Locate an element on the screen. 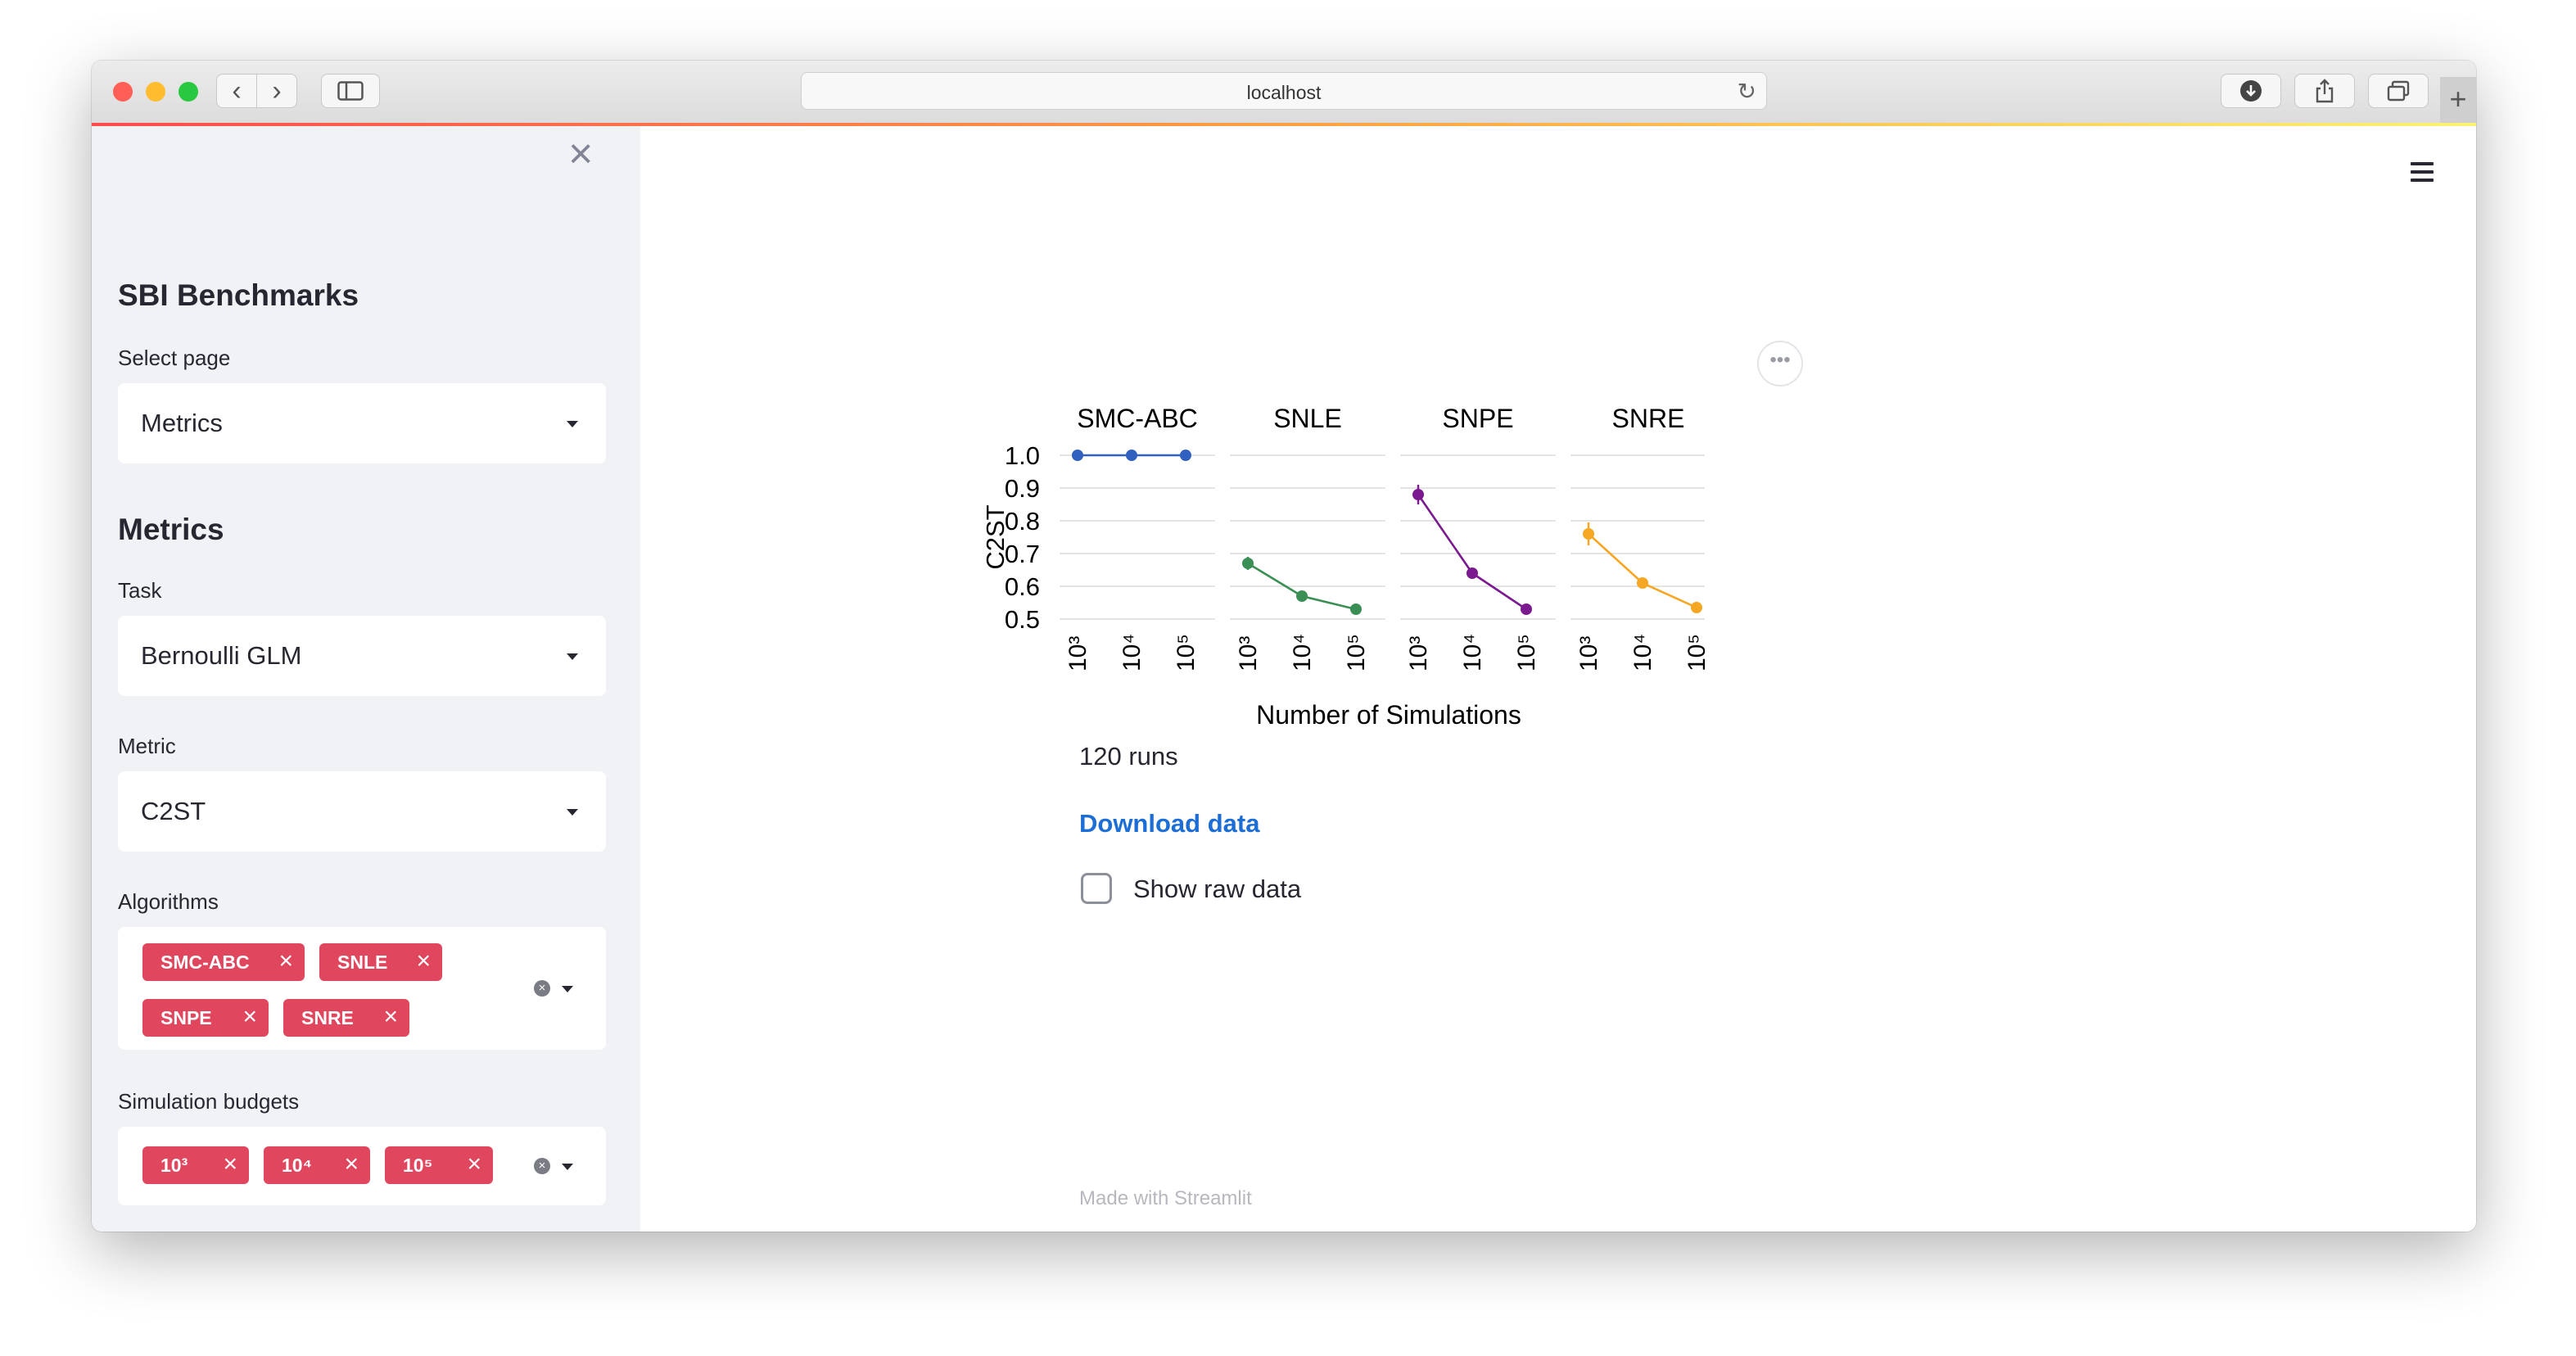  algorithm-tag: SNPE × is located at coordinates (205, 1018).